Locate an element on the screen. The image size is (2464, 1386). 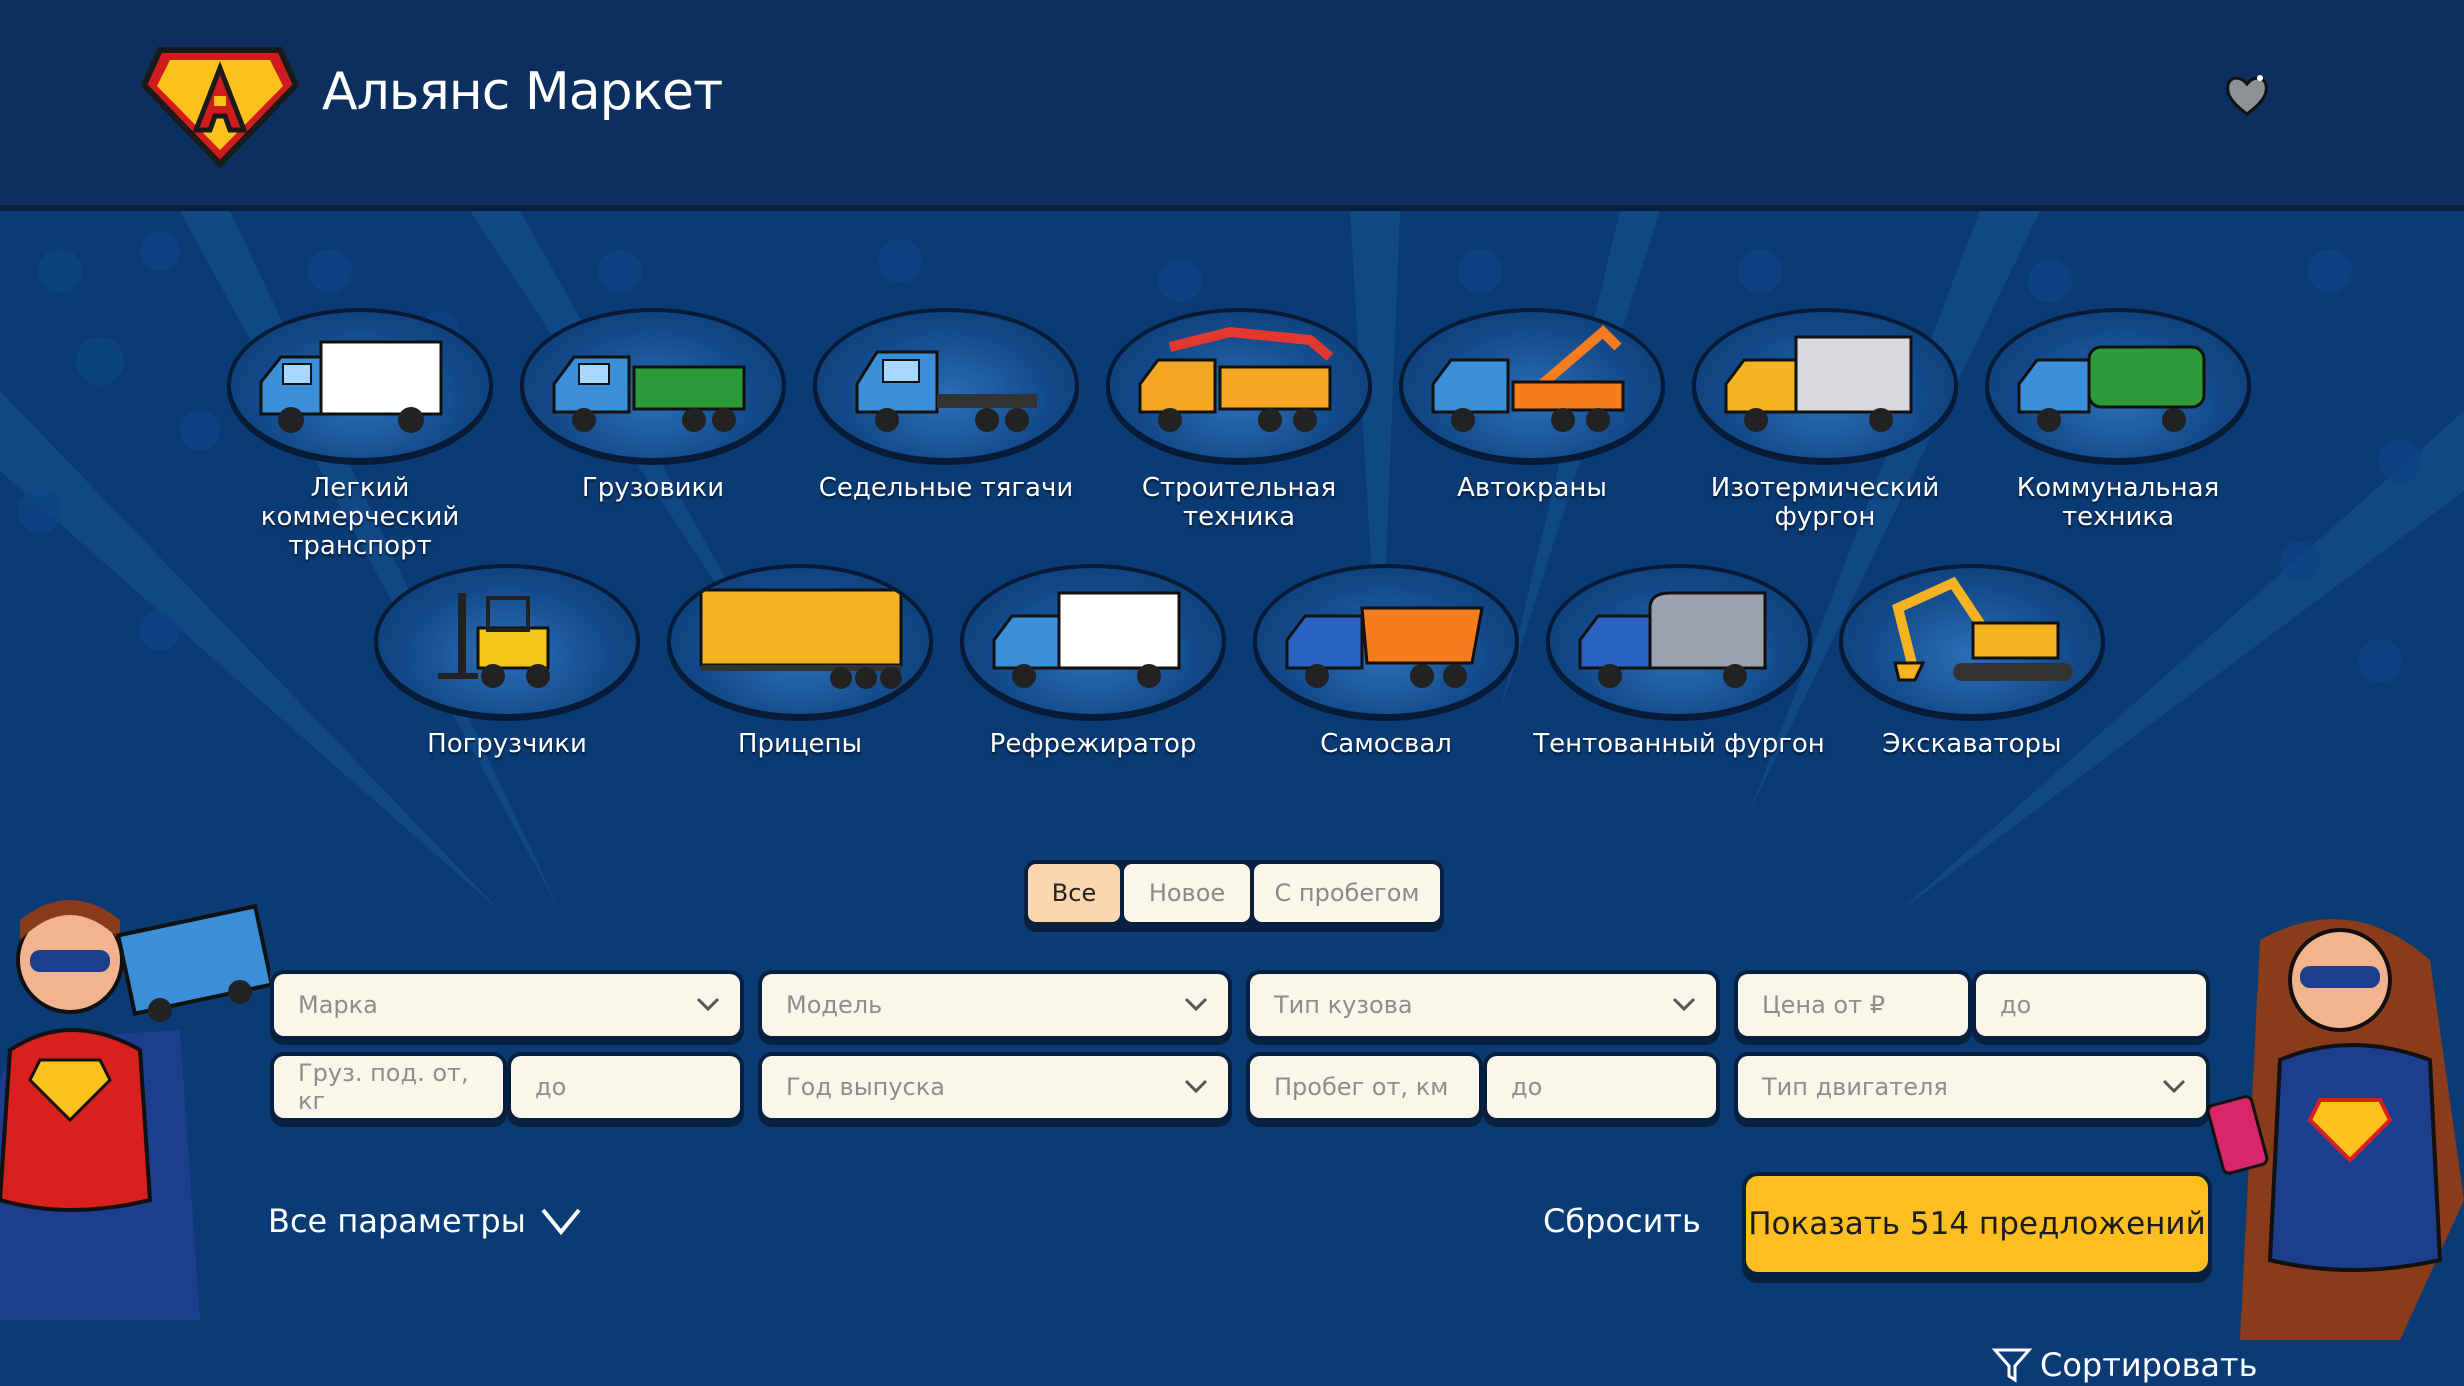
brand-select-label: Марка is located at coordinates (338, 1005).